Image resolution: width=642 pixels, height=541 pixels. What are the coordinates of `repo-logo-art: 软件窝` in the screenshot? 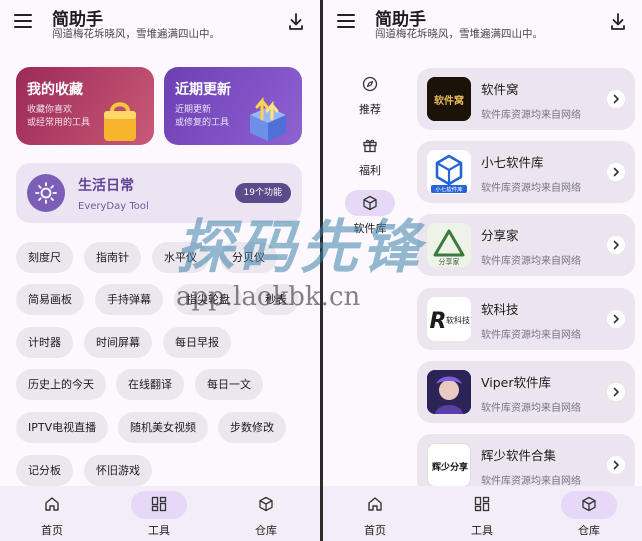 It's located at (449, 99).